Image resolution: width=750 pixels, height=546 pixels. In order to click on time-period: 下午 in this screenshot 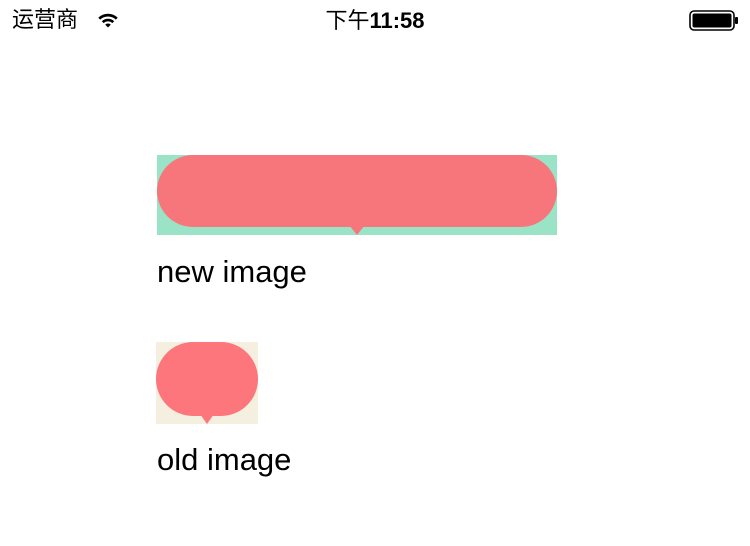, I will do `click(347, 21)`.